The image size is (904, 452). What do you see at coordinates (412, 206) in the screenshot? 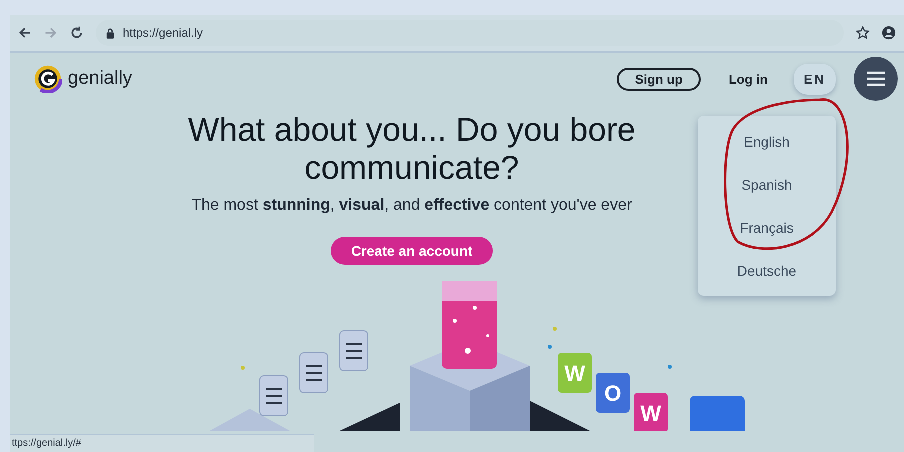
I see `subtitle: The most stunning, visual, and effective content you've ever` at bounding box center [412, 206].